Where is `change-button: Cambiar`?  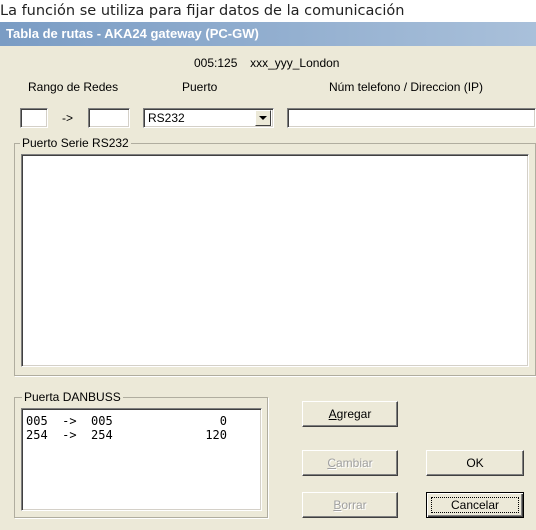 change-button: Cambiar is located at coordinates (350, 463).